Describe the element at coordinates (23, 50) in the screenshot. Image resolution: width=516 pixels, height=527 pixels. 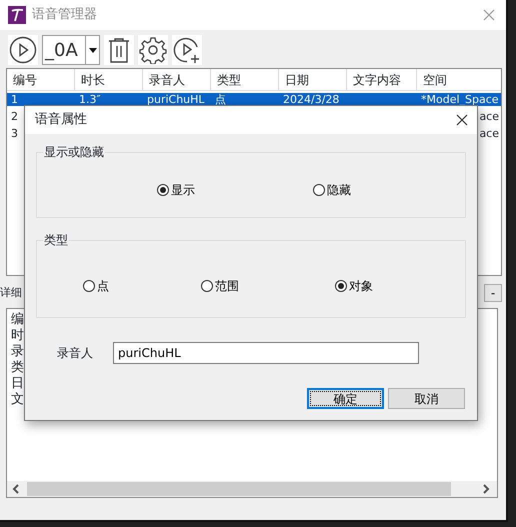
I see `play-button` at that location.